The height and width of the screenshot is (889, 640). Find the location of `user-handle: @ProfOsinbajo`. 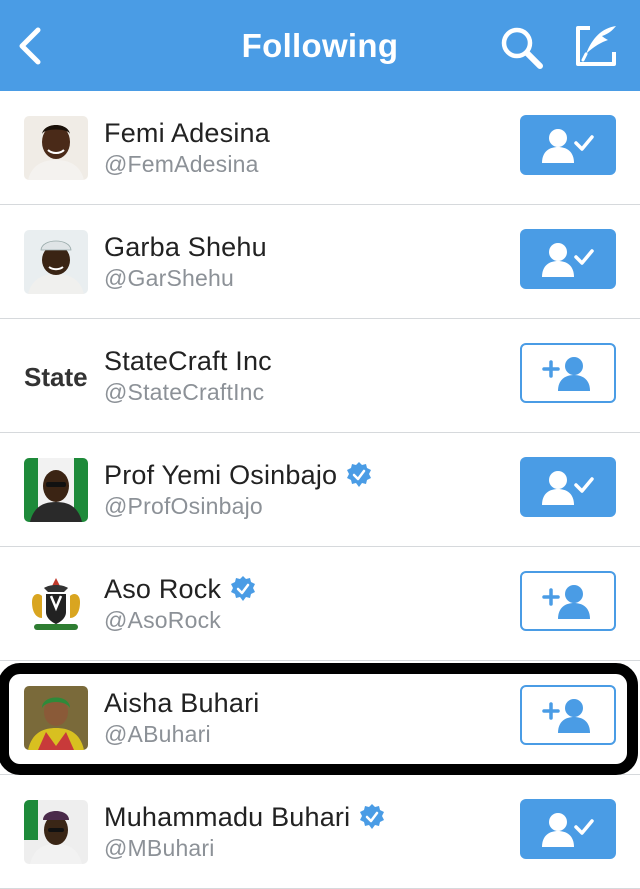

user-handle: @ProfOsinbajo is located at coordinates (183, 506).